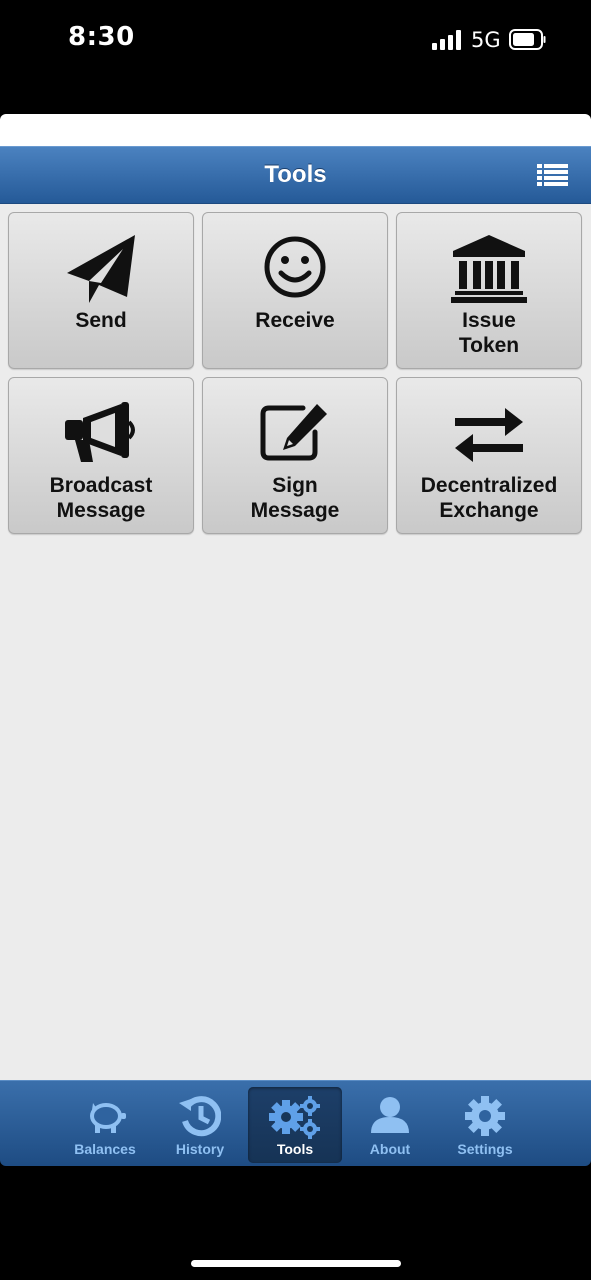  What do you see at coordinates (390, 1149) in the screenshot?
I see `tab-label: About` at bounding box center [390, 1149].